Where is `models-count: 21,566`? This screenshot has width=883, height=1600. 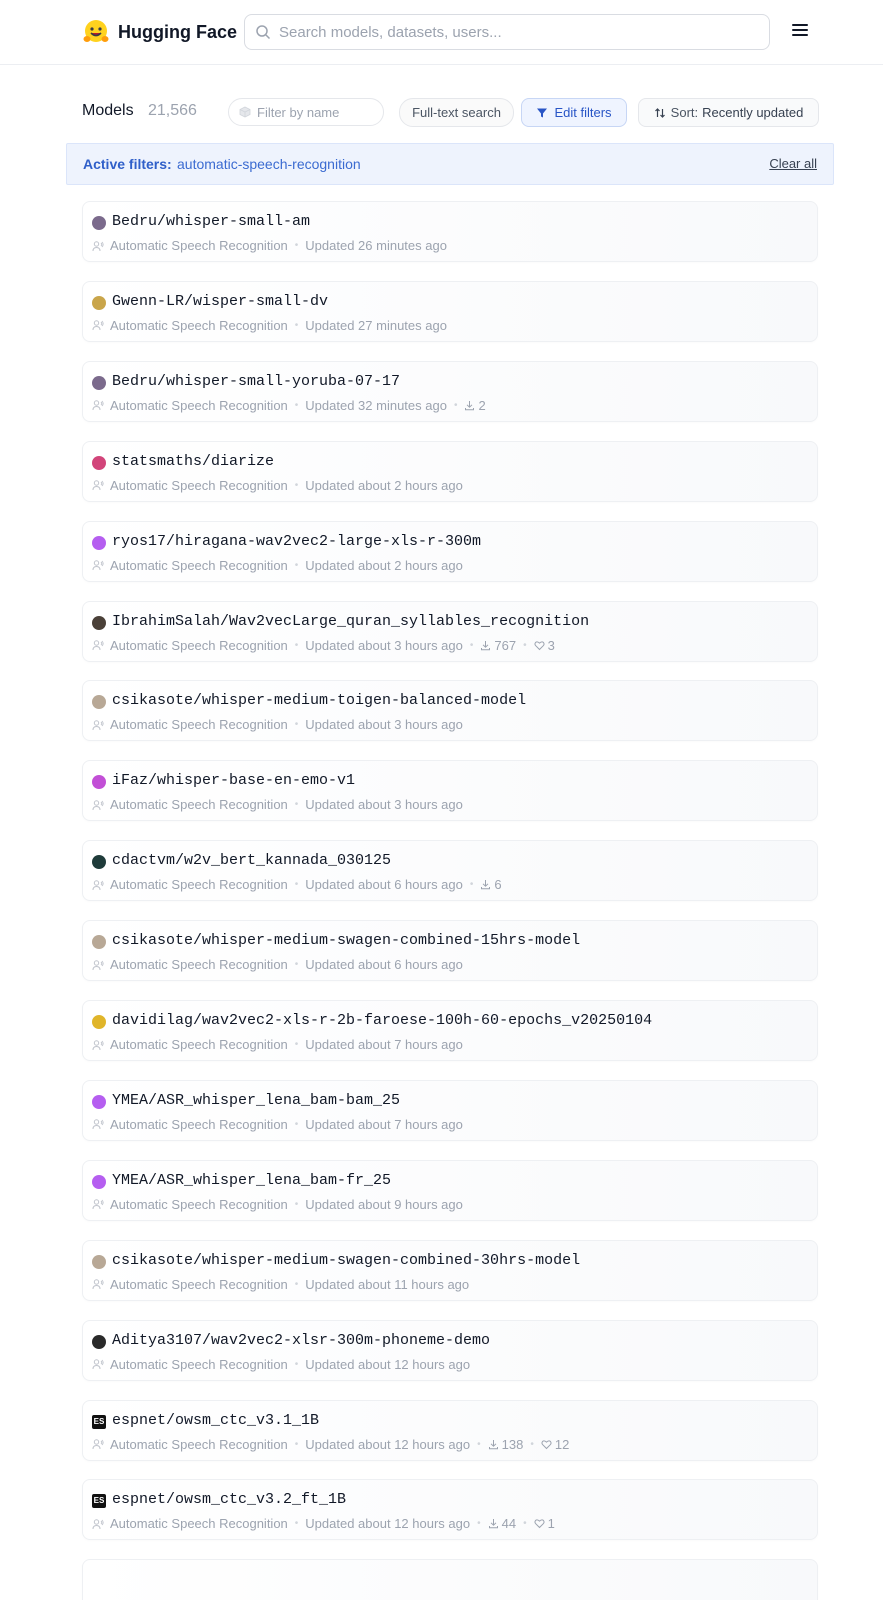
models-count: 21,566 is located at coordinates (172, 110).